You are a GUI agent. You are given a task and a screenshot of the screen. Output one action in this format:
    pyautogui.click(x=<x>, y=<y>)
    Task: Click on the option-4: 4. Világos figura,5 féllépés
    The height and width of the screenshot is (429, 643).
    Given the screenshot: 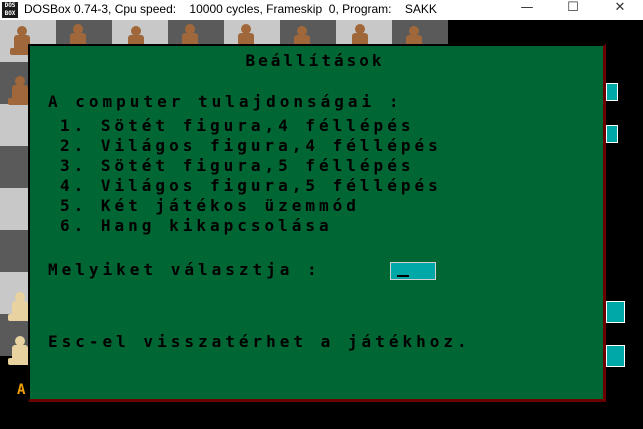 What is the action you would take?
    pyautogui.click(x=251, y=186)
    